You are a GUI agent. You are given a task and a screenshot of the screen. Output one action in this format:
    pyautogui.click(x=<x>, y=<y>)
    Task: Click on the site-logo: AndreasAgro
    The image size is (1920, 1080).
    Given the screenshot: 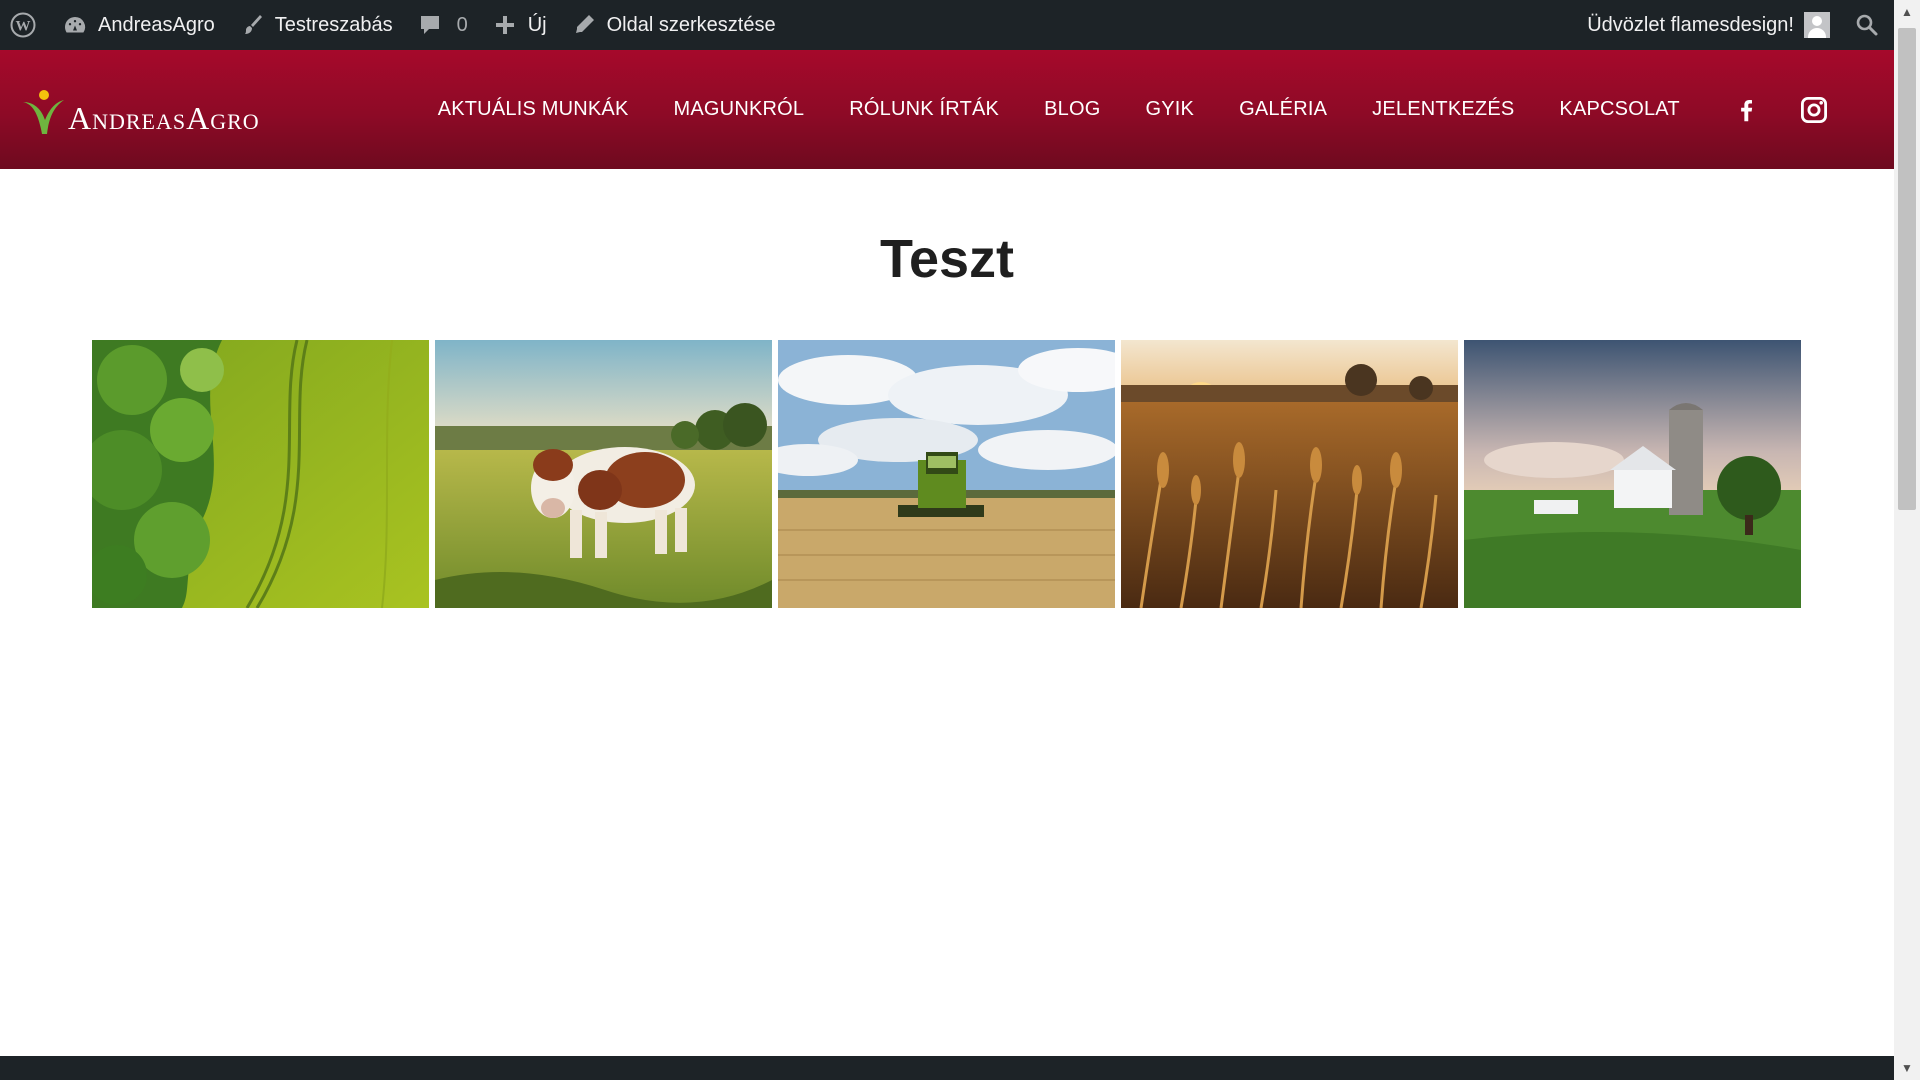 What is the action you would take?
    pyautogui.click(x=140, y=110)
    